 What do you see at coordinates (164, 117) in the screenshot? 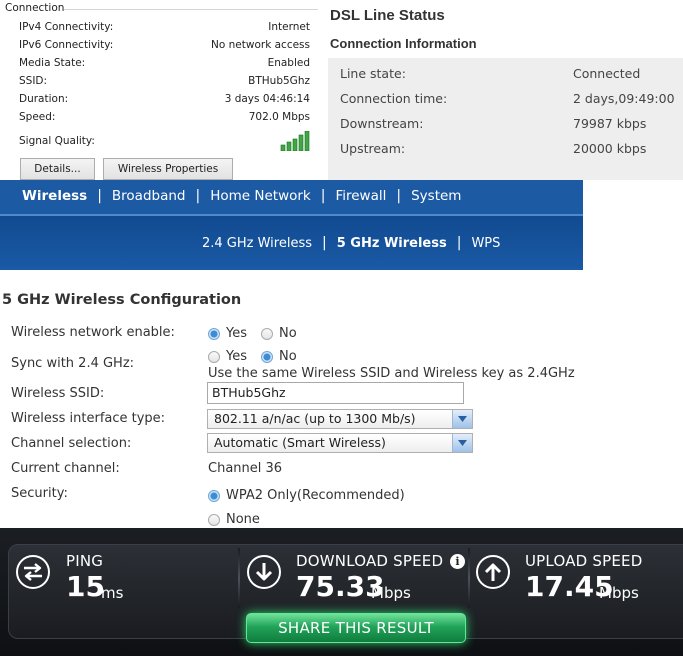
I see `speed-row: Speed: 702.0 Mbps` at bounding box center [164, 117].